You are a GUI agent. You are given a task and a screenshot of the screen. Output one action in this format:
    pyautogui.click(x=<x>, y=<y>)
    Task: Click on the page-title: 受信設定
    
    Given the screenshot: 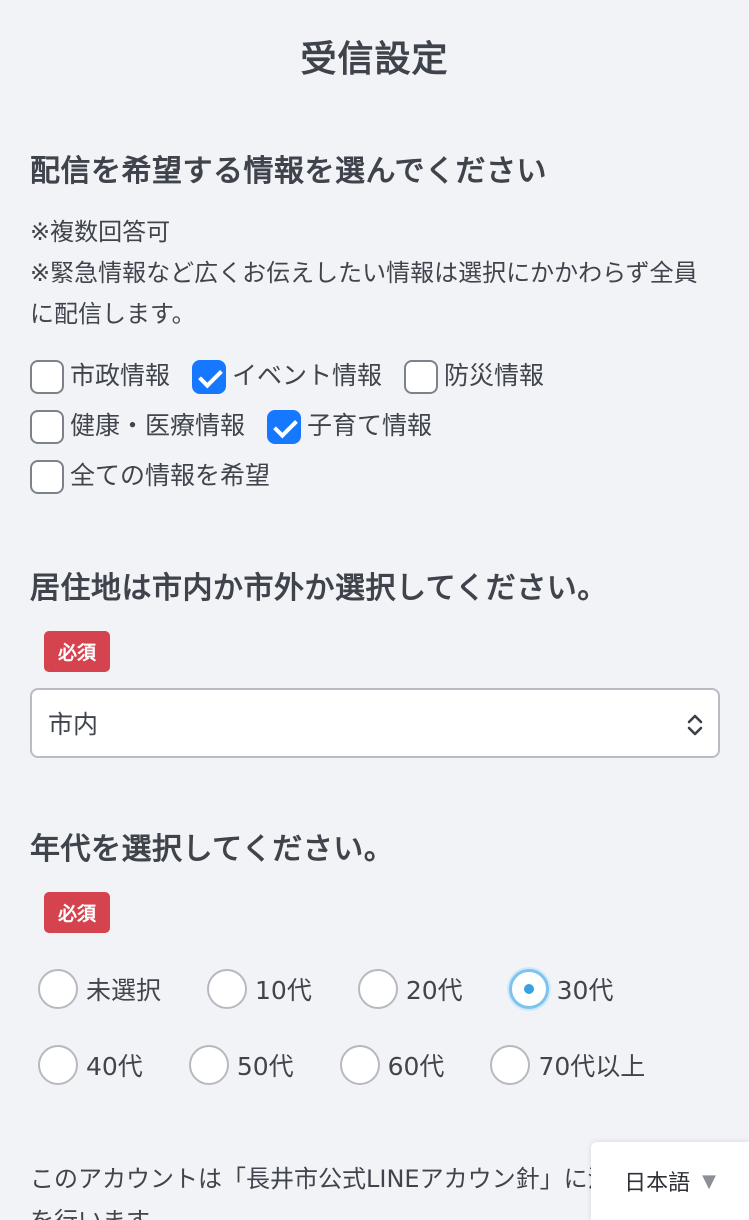 What is the action you would take?
    pyautogui.click(x=374, y=59)
    